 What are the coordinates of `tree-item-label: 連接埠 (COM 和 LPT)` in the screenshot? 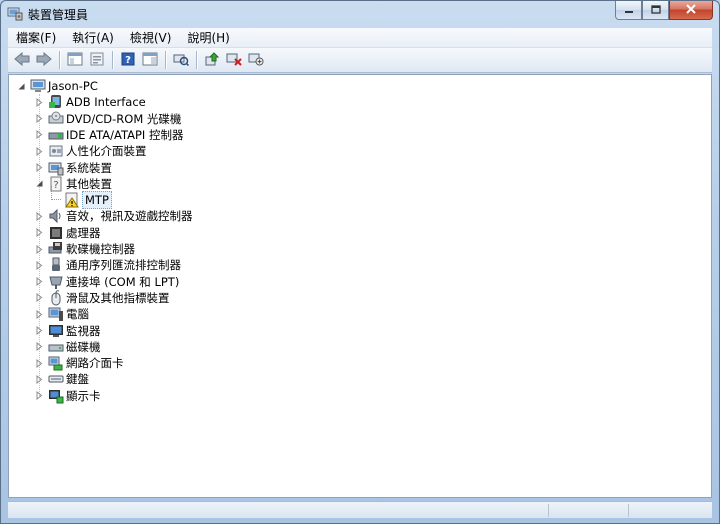 It's located at (123, 281).